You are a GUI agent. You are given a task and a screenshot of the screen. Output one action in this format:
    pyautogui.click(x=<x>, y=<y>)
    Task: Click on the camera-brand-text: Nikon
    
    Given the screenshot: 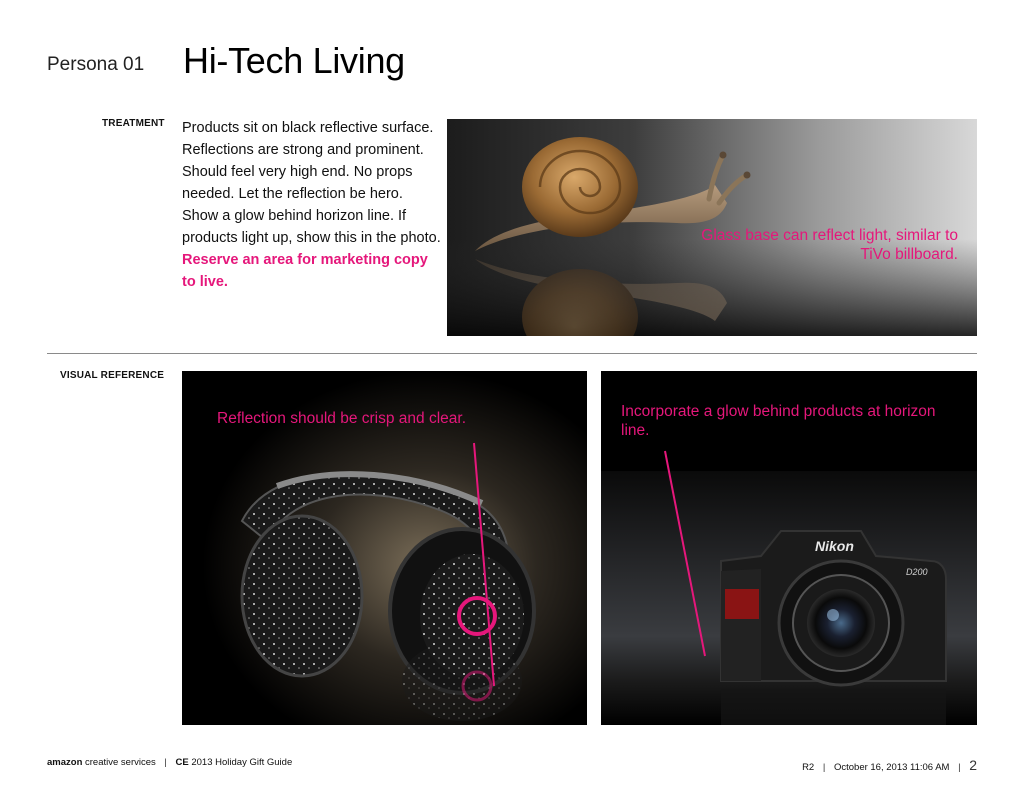 What is the action you would take?
    pyautogui.click(x=834, y=546)
    